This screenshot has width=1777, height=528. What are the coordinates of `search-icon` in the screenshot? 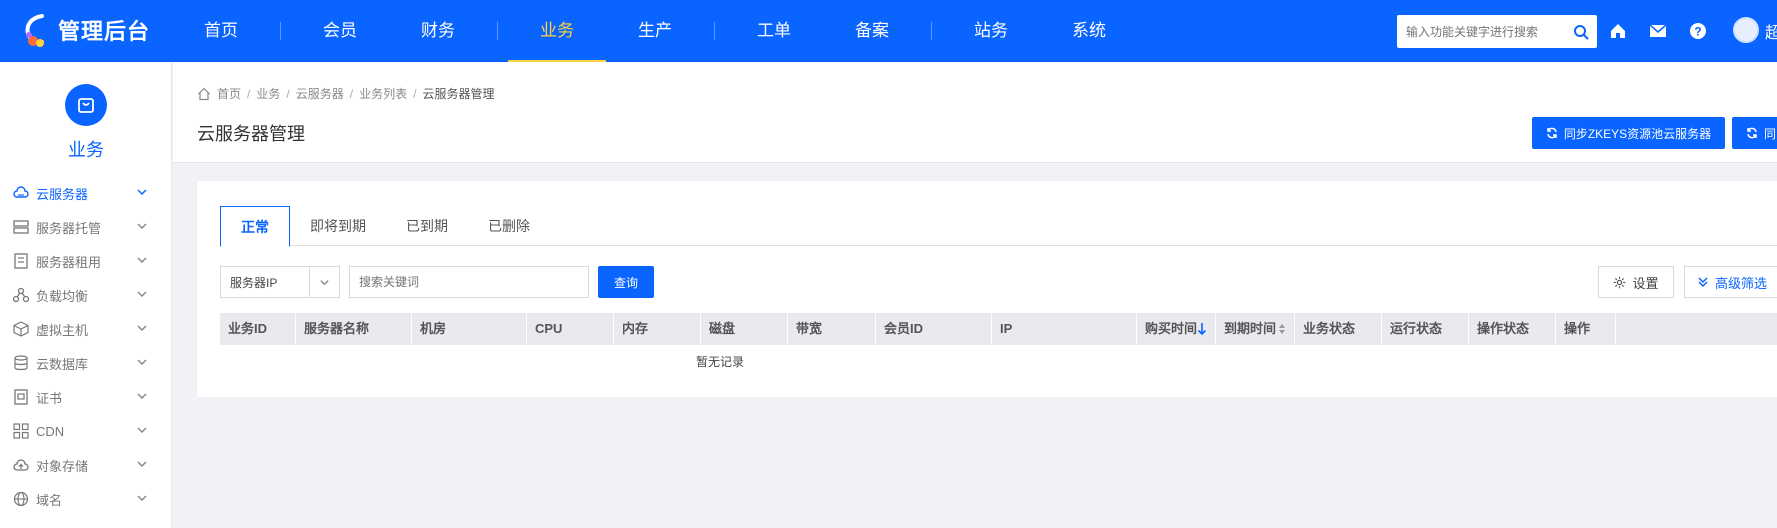 It's located at (1581, 32).